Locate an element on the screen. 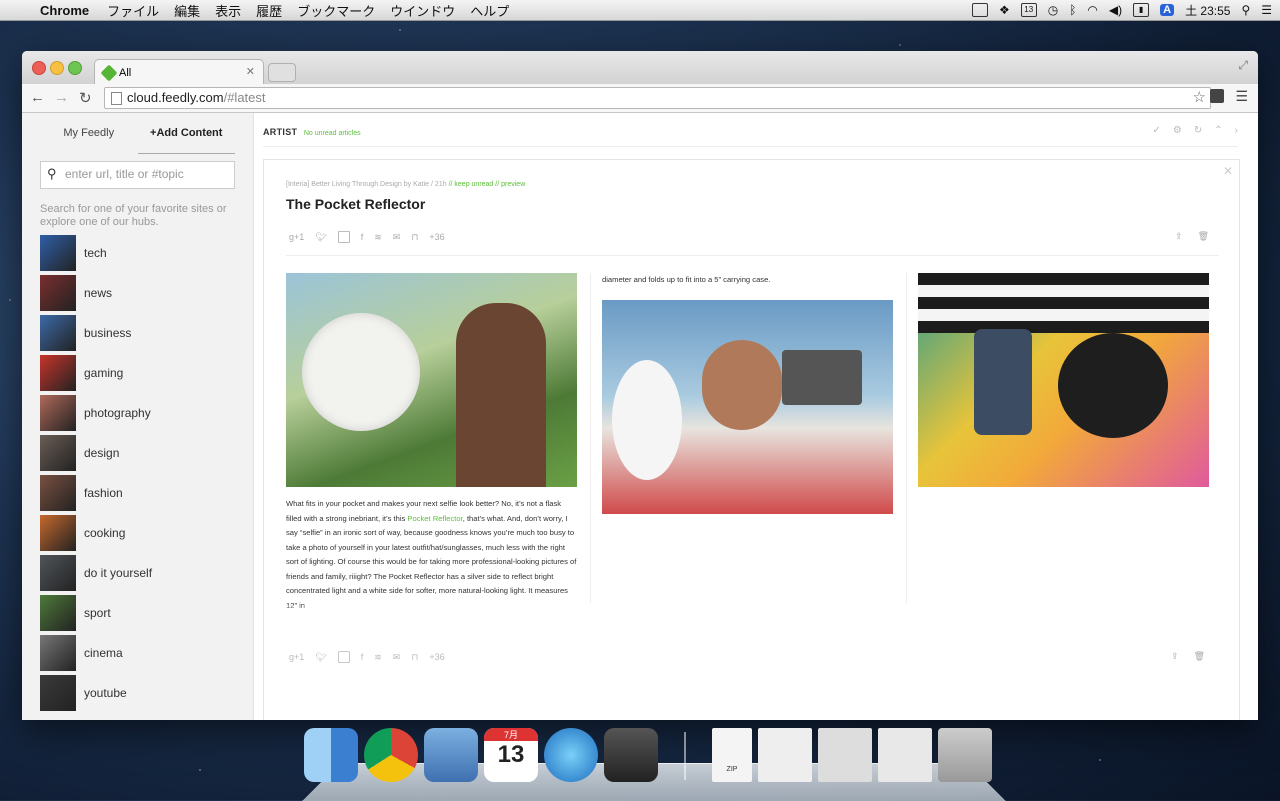 Image resolution: width=1280 pixels, height=801 pixels. preview-link: preview is located at coordinates (513, 184).